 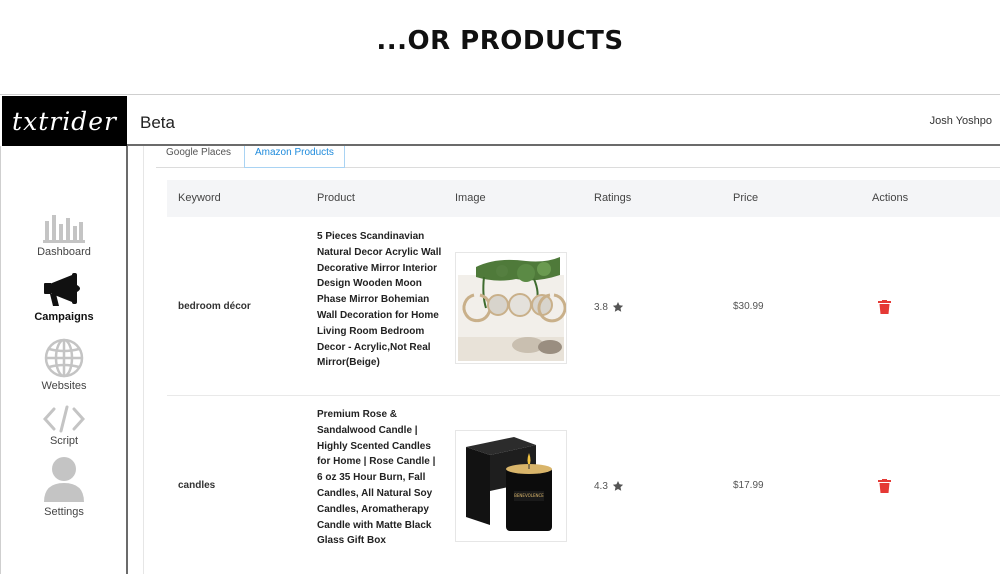 What do you see at coordinates (64, 386) in the screenshot?
I see `sidebar-item-label: Websites` at bounding box center [64, 386].